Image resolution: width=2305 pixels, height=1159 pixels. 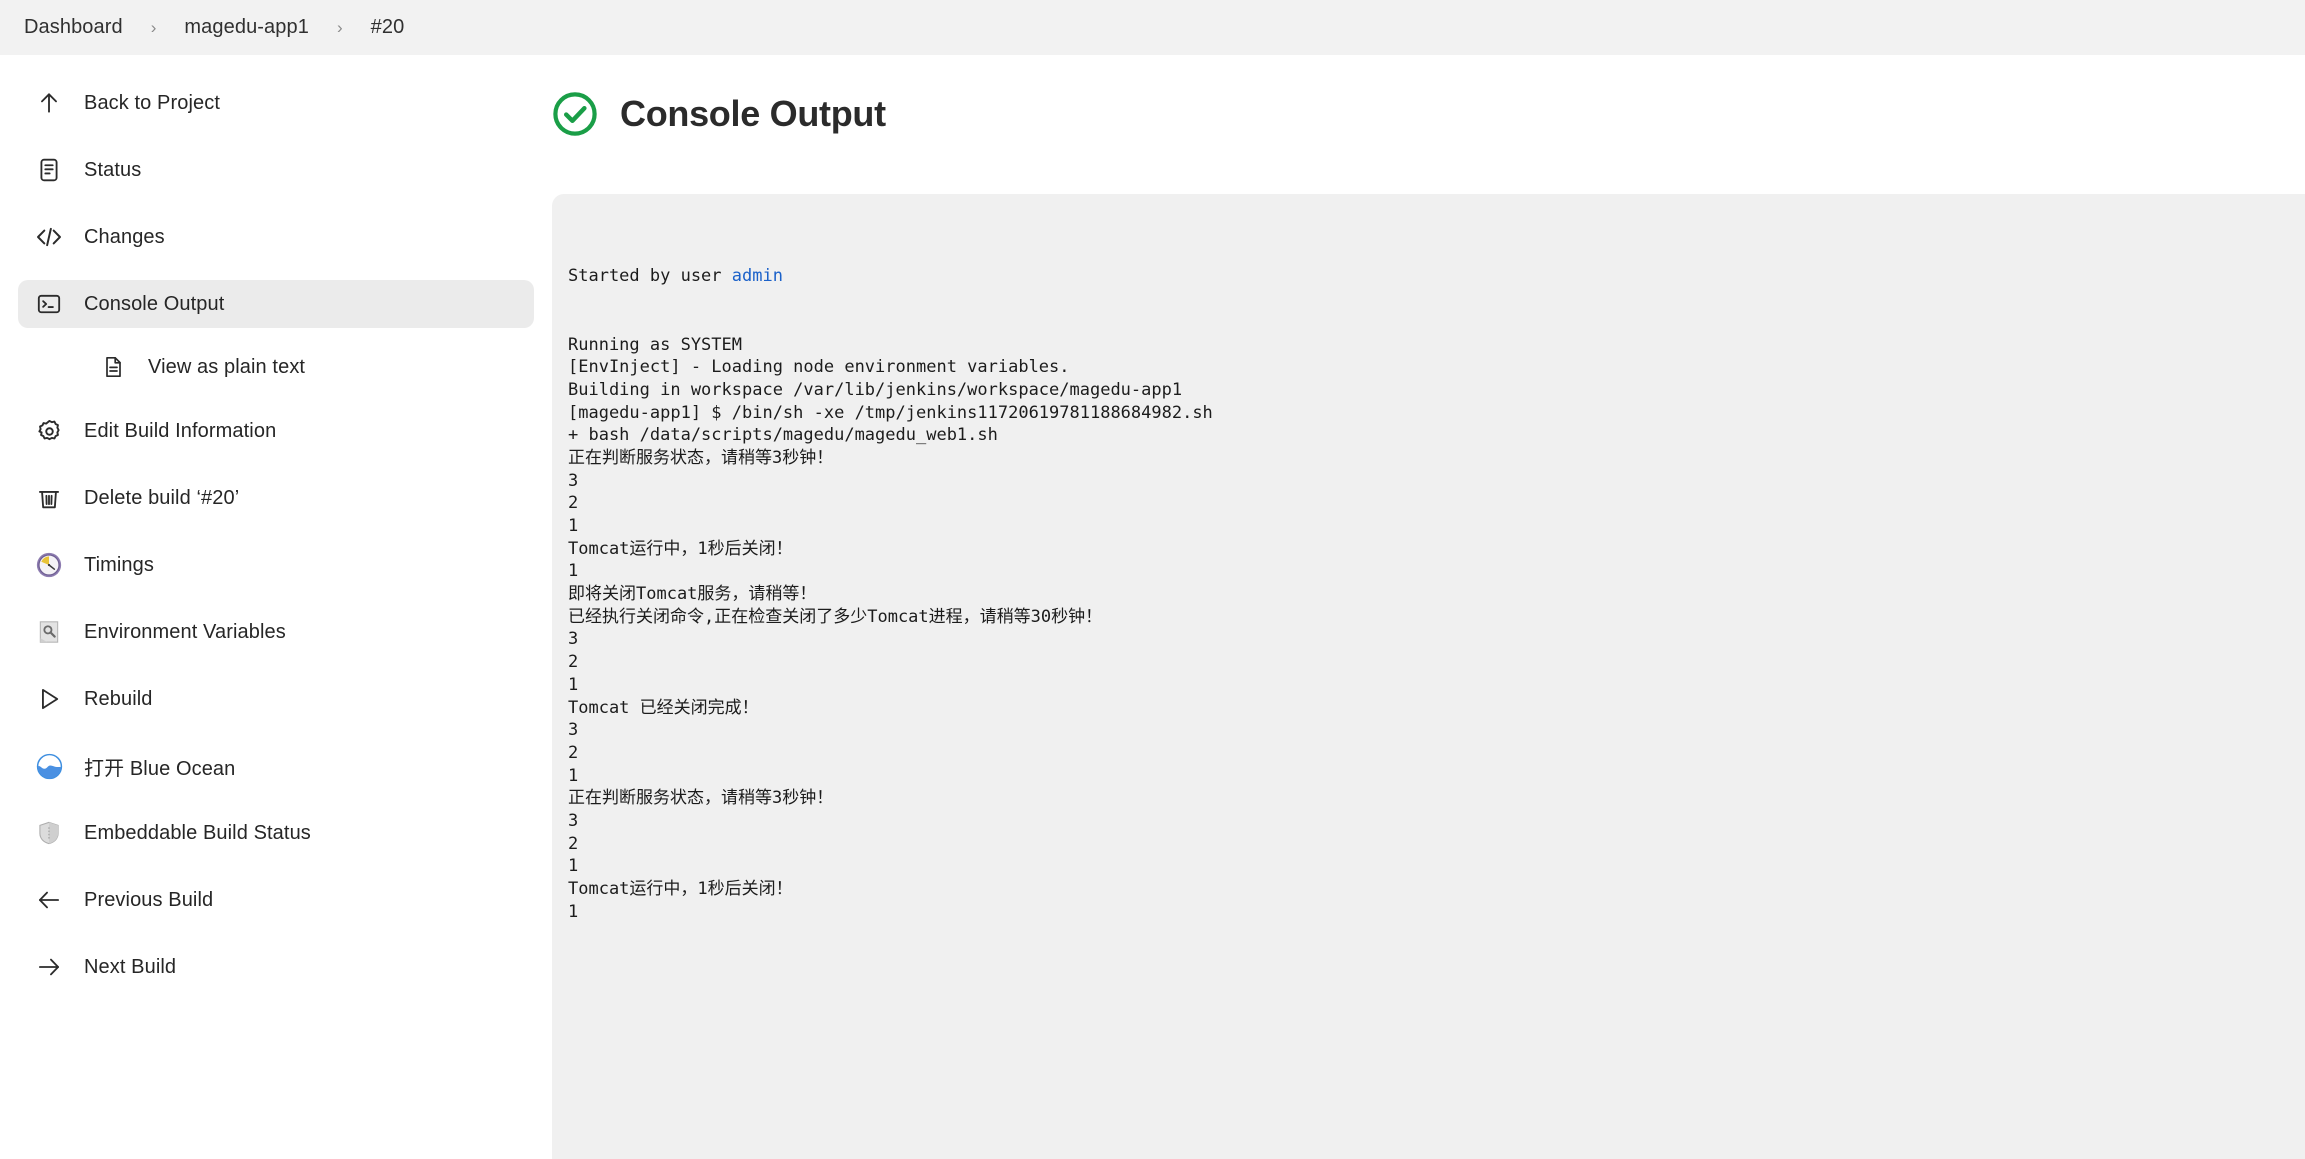 What do you see at coordinates (308, 367) in the screenshot?
I see `sidebar-item-view-as-plain-text: View as plain text` at bounding box center [308, 367].